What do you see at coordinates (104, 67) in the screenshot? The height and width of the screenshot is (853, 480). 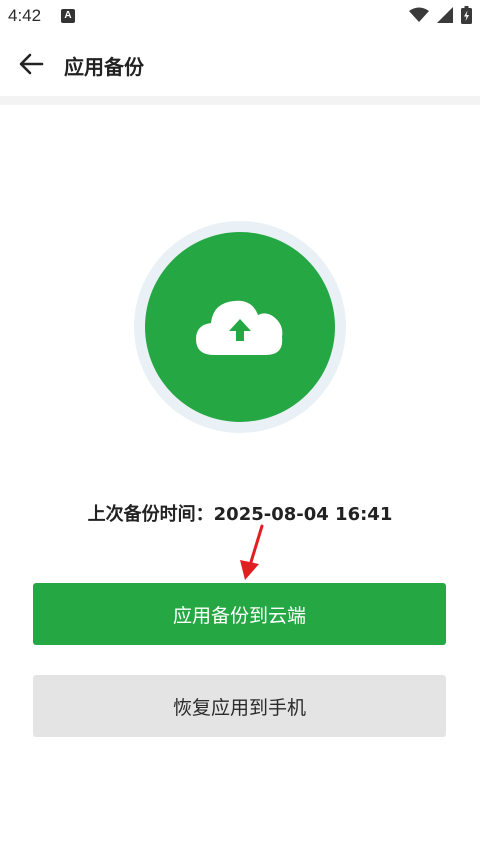 I see `page-title: 应用备份` at bounding box center [104, 67].